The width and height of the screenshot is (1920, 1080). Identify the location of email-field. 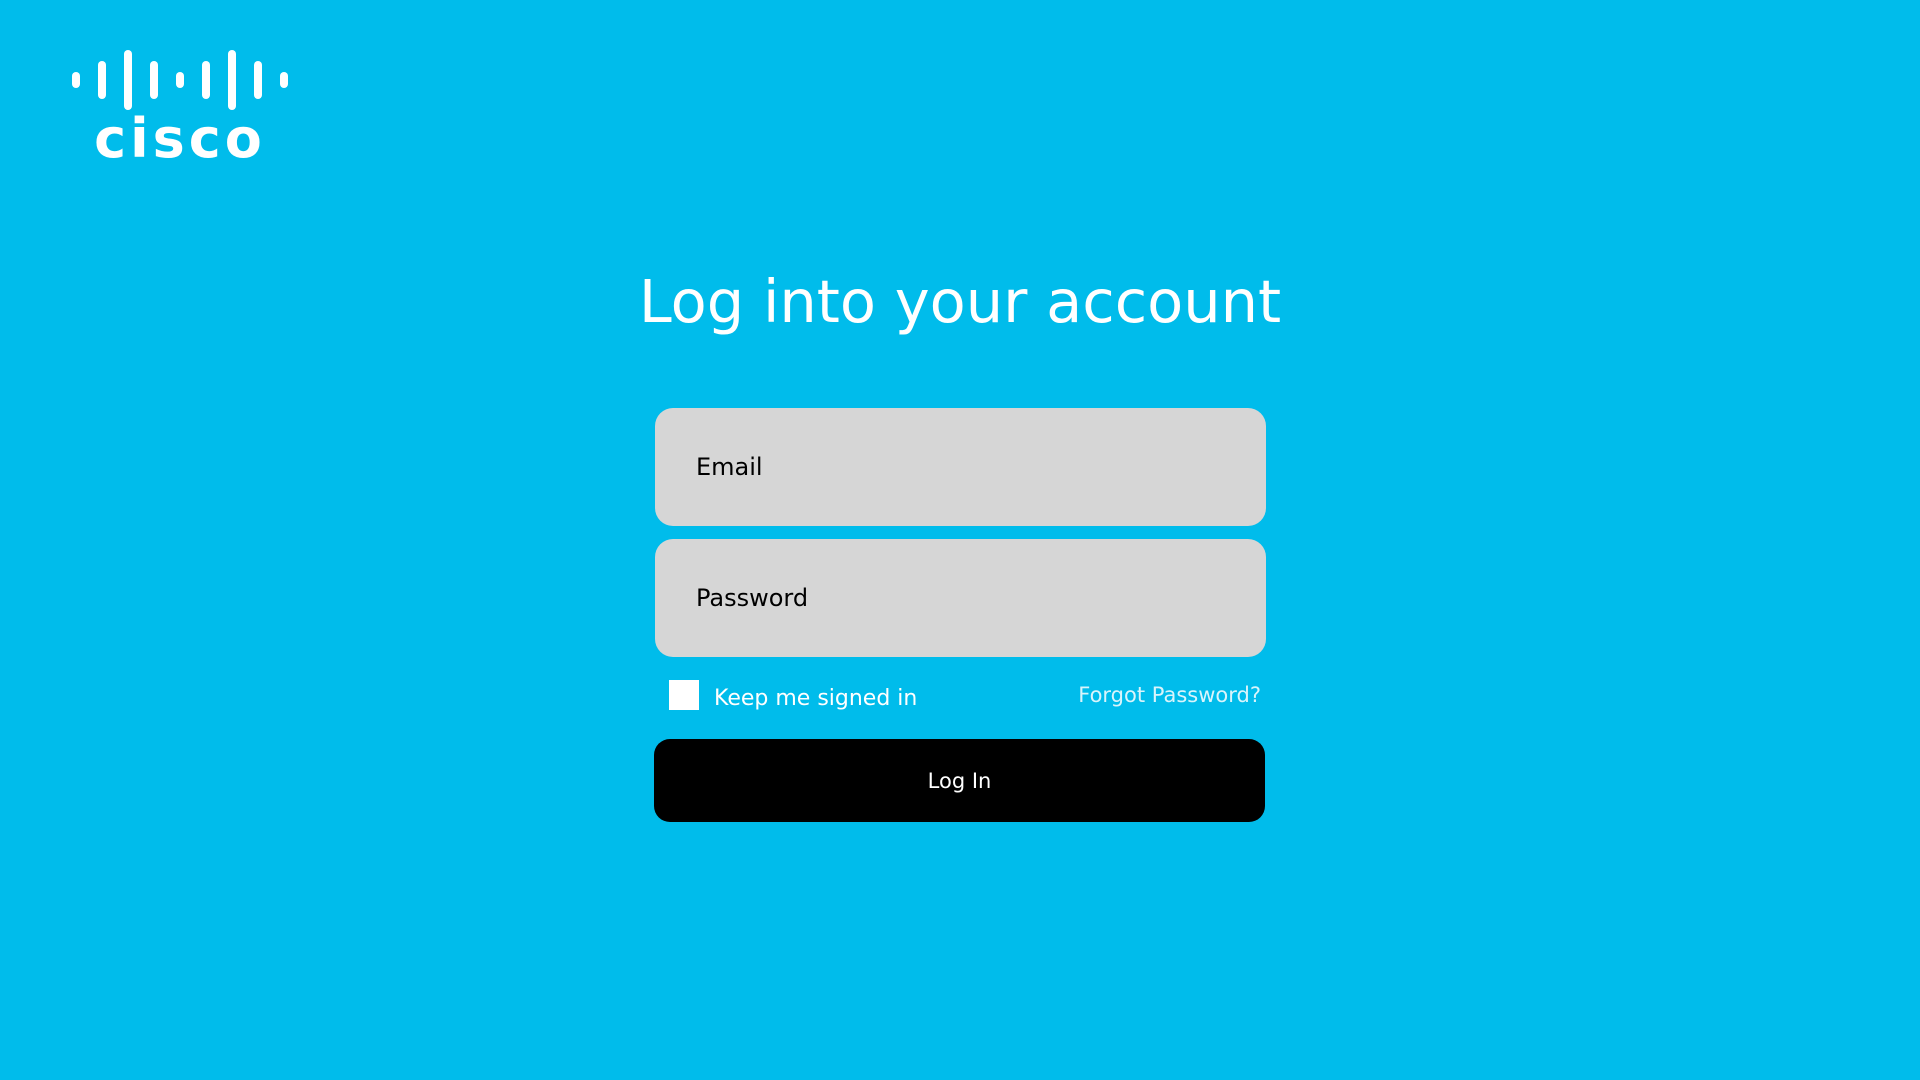
(960, 467).